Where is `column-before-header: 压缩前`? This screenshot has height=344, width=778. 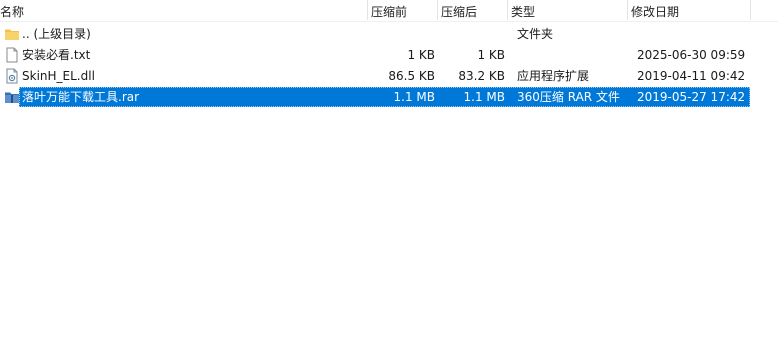 column-before-header: 压缩前 is located at coordinates (389, 12).